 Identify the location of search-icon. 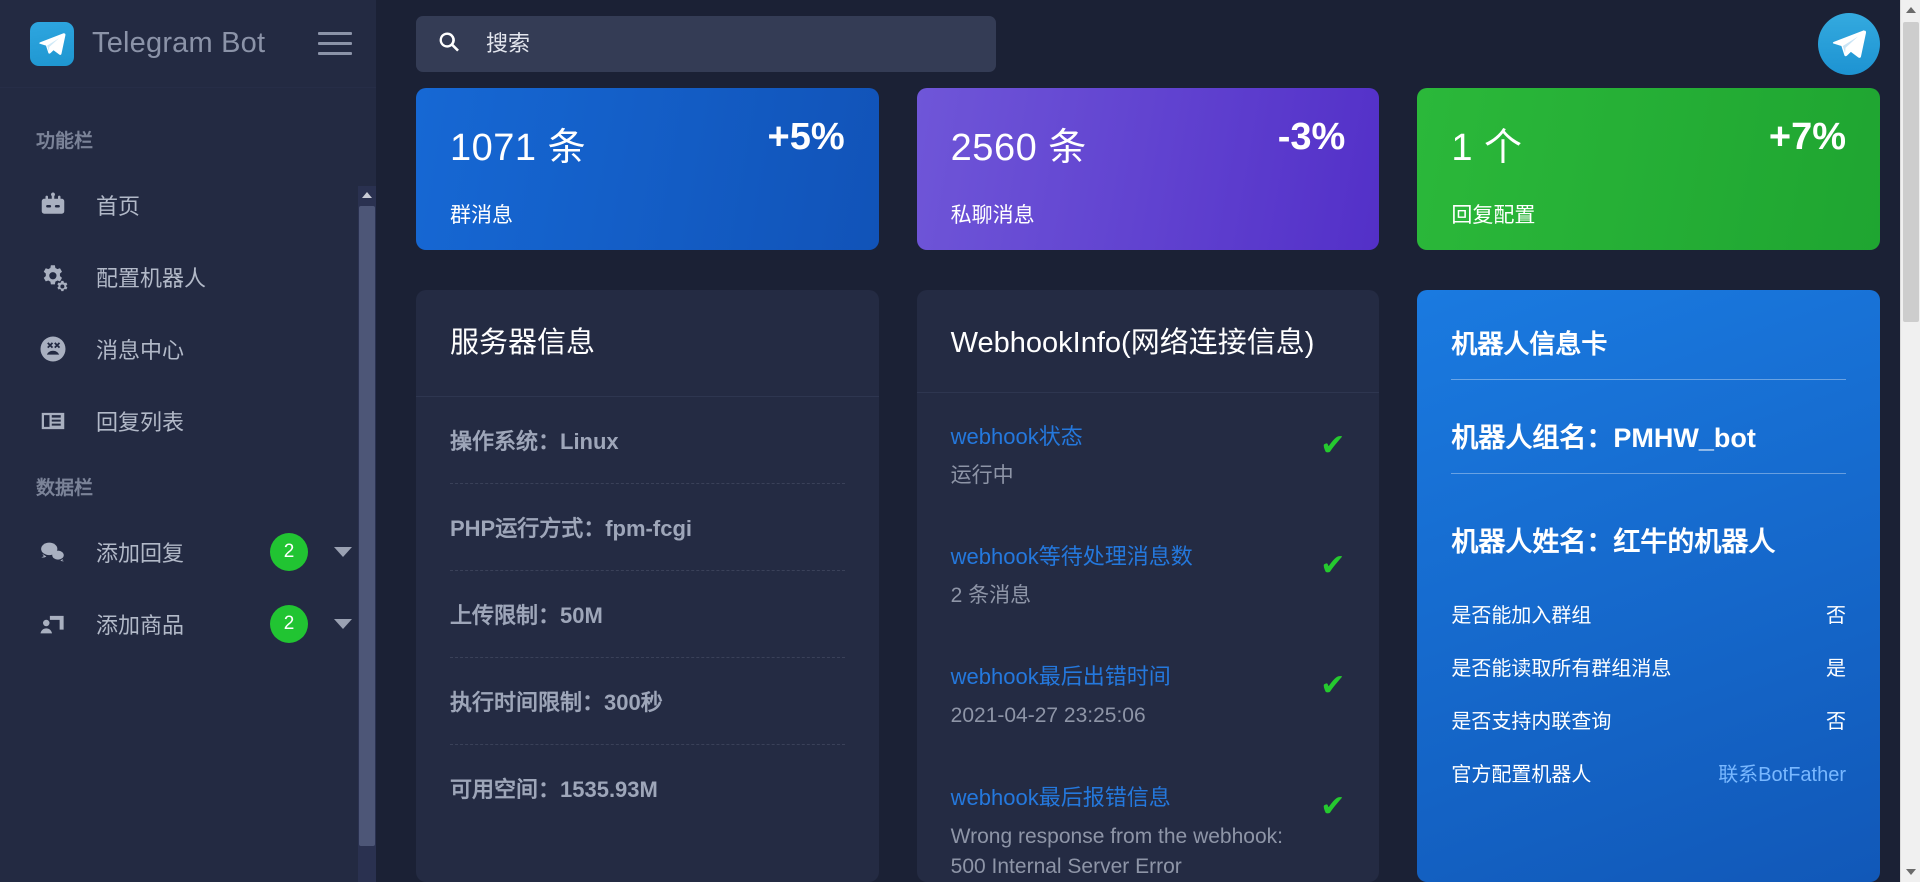
(449, 44).